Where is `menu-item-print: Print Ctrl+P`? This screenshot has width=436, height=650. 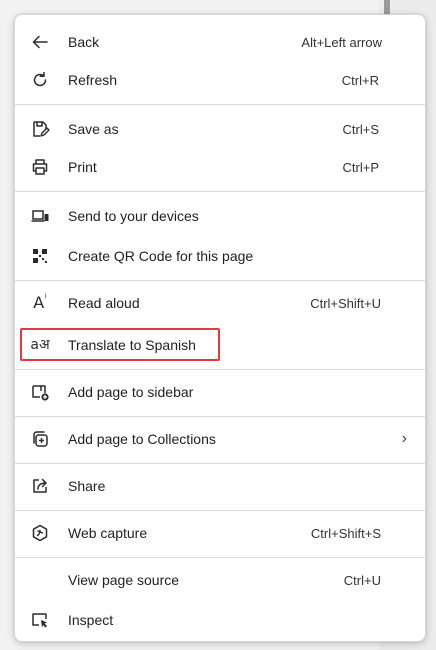
menu-item-print: Print Ctrl+P is located at coordinates (220, 167).